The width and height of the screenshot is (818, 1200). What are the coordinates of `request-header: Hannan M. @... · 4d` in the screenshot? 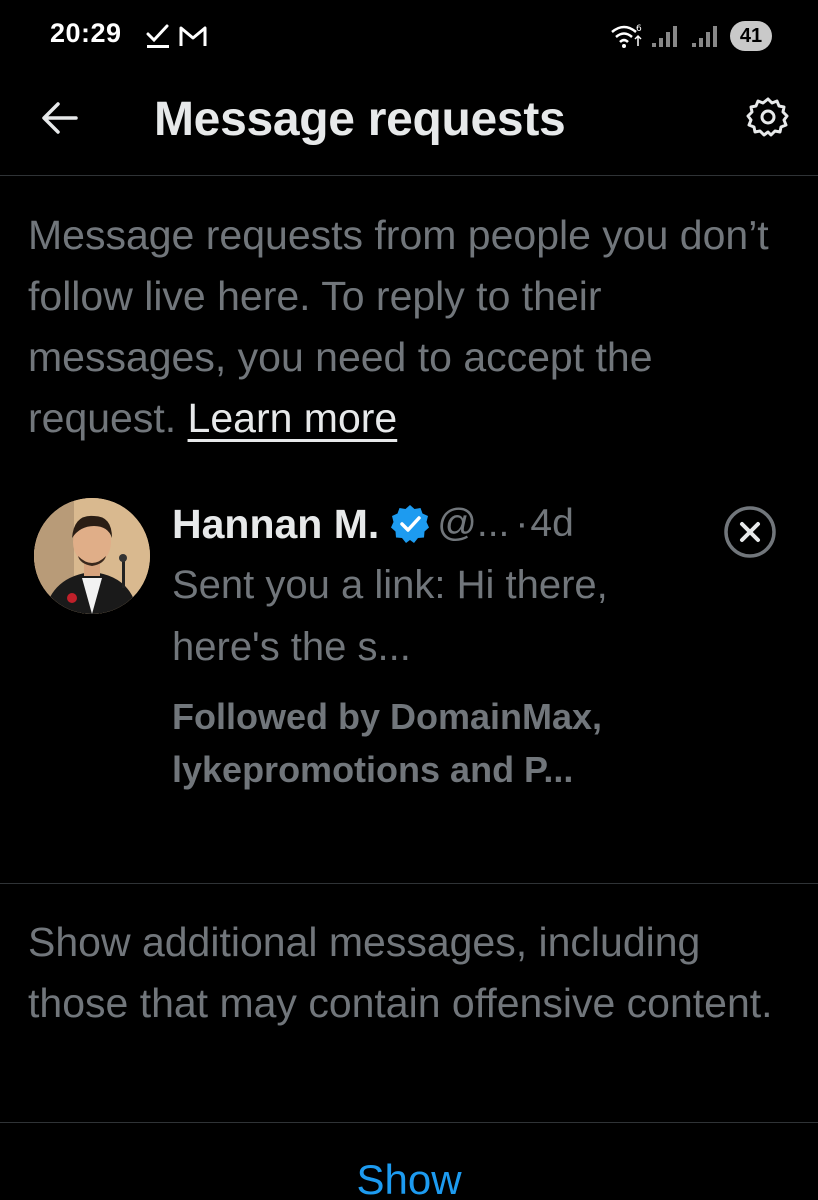 It's located at (452, 524).